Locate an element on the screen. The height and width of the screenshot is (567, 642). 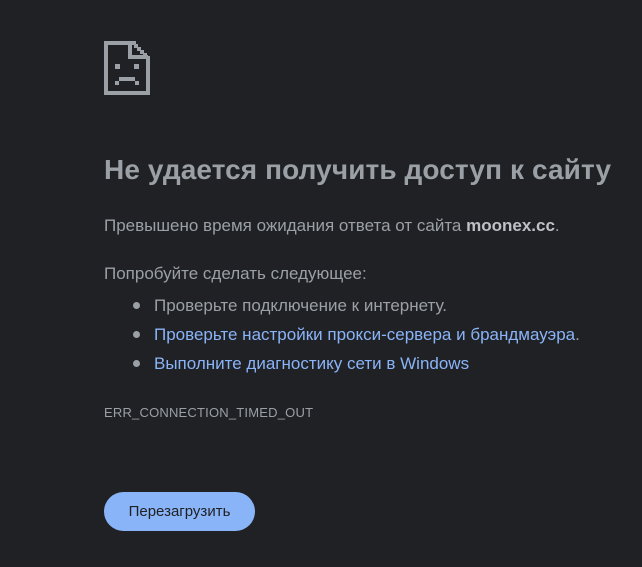
summary-text: Превышено время ожидания ответа от сайта is located at coordinates (283, 225).